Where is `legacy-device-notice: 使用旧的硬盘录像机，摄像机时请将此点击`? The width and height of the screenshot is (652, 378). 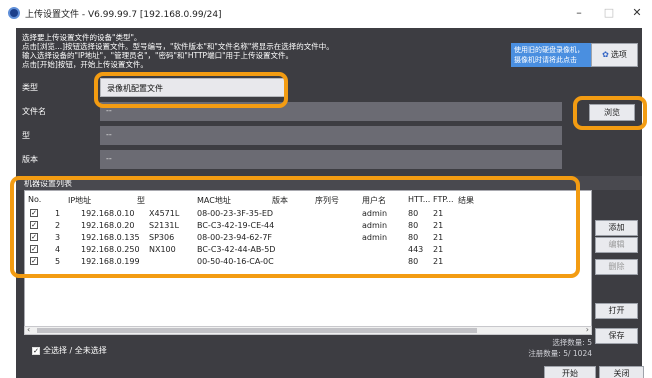
legacy-device-notice: 使用旧的硬盘录像机，摄像机时请将此点击 is located at coordinates (551, 55).